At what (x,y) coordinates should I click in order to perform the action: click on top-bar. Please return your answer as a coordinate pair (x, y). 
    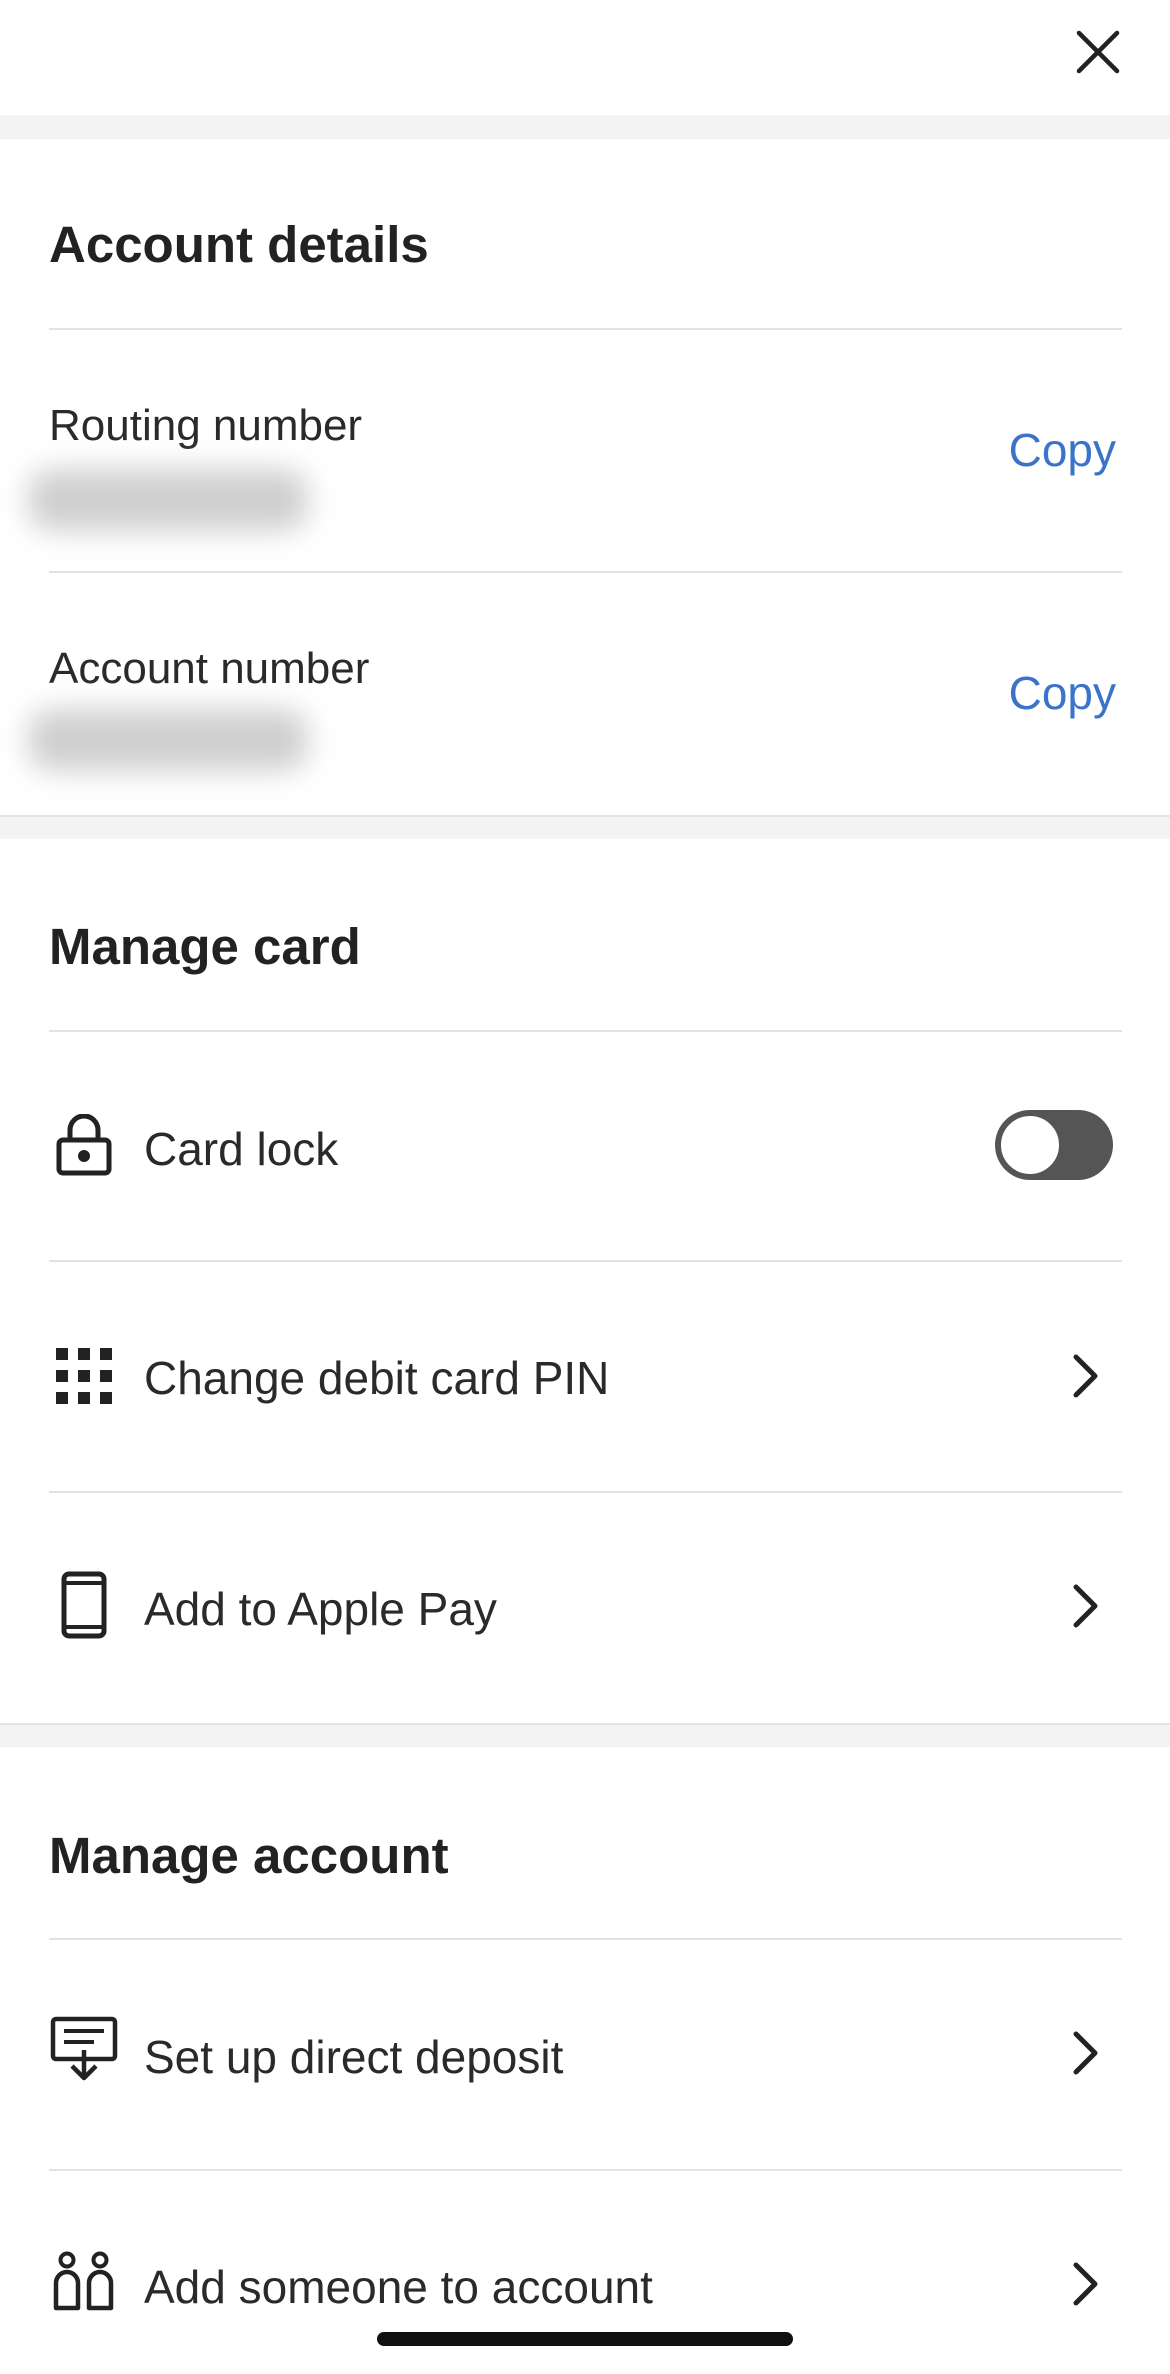
    Looking at the image, I should click on (585, 57).